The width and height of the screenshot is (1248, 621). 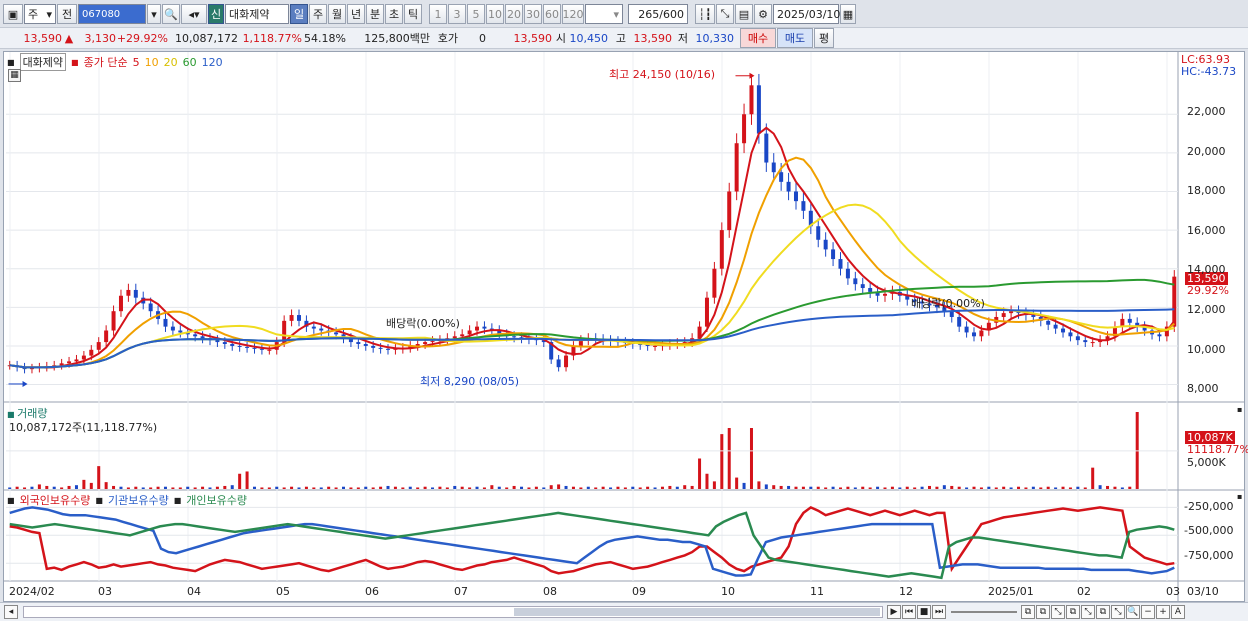 What do you see at coordinates (806, 14) in the screenshot?
I see `date-input: 2025/03/10` at bounding box center [806, 14].